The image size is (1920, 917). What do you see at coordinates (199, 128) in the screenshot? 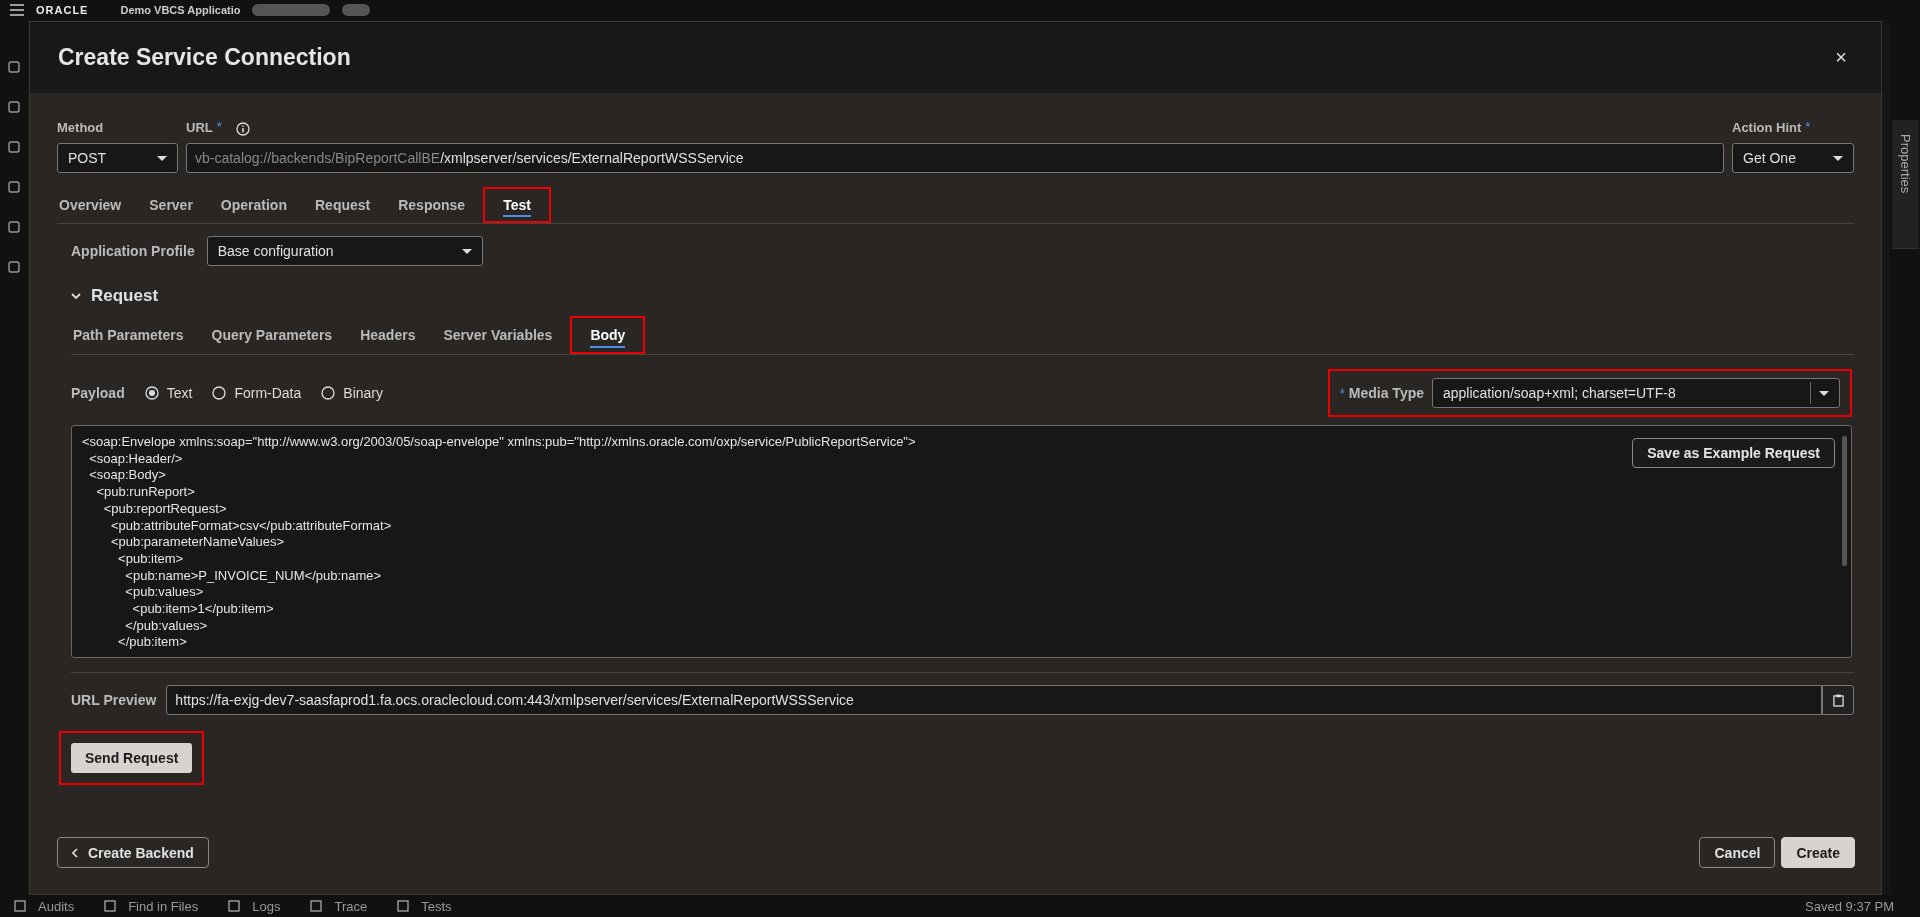
I see `field-label: URL` at bounding box center [199, 128].